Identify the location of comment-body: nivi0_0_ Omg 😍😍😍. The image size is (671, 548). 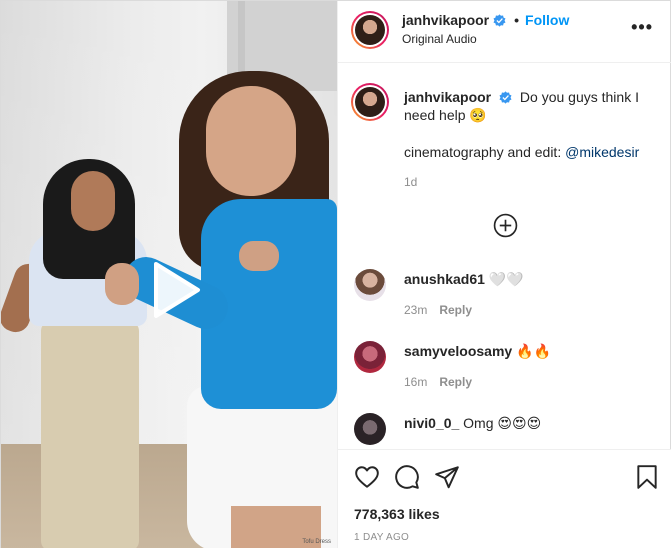
(472, 423).